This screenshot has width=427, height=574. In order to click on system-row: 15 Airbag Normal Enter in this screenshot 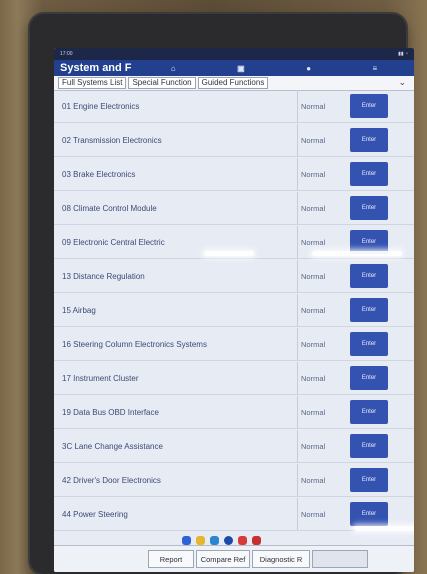, I will do `click(234, 310)`.